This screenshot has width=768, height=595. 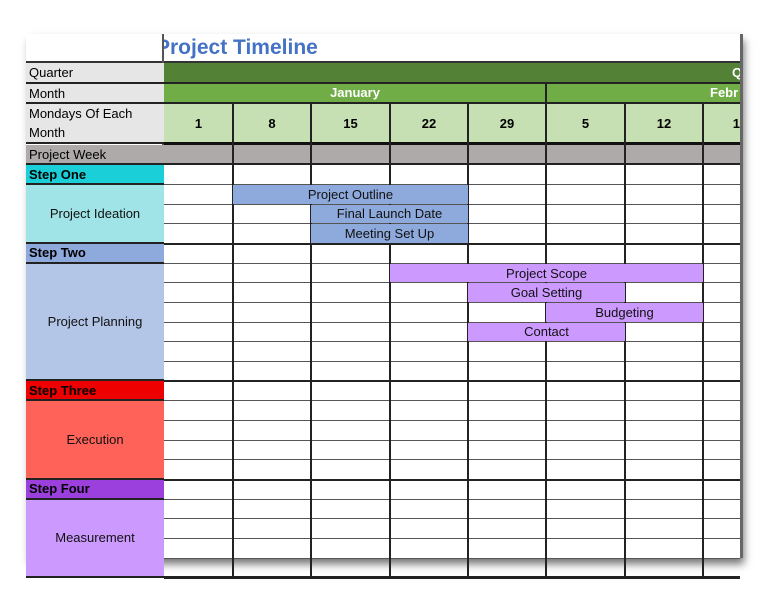 I want to click on project-week-bottom-border, so click(x=452, y=164).